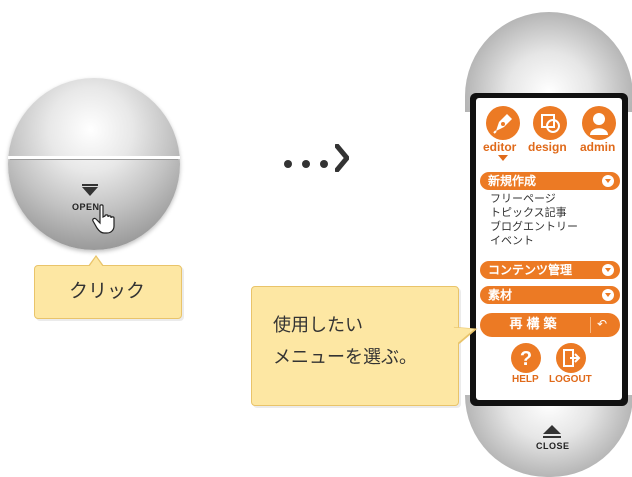  I want to click on undo-icon: ↶, so click(602, 324).